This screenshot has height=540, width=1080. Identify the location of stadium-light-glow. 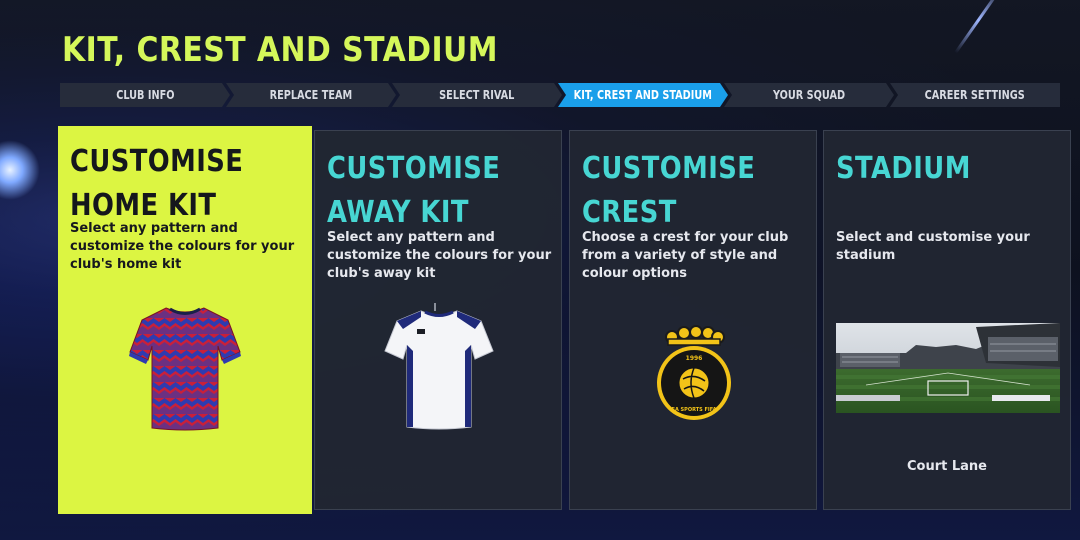
(20, 170).